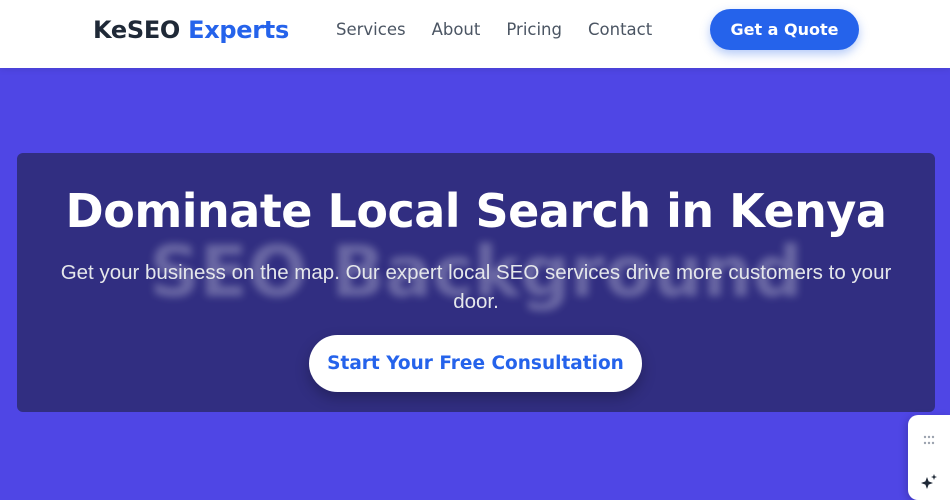  Describe the element at coordinates (784, 29) in the screenshot. I see `get-quote-button: Get a Quote` at that location.